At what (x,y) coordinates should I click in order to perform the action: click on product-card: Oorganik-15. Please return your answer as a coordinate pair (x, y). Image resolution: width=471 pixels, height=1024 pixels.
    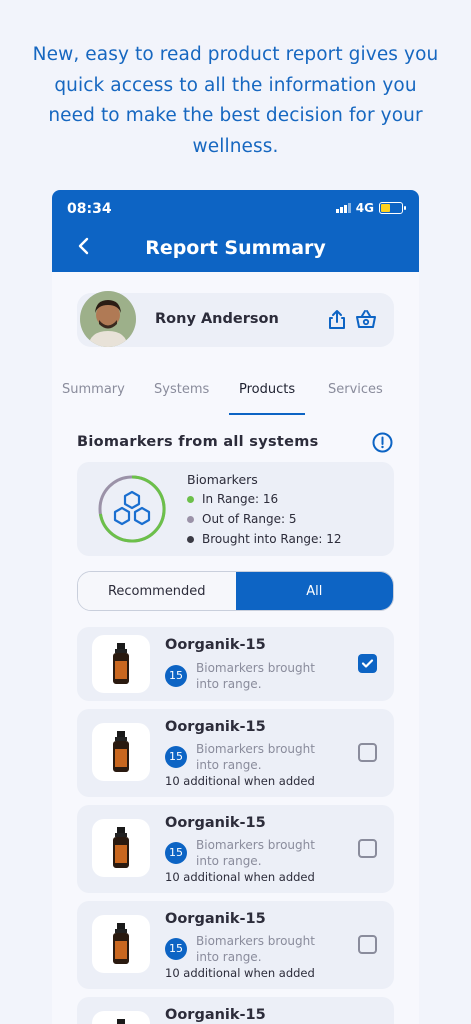
    Looking at the image, I should click on (235, 1010).